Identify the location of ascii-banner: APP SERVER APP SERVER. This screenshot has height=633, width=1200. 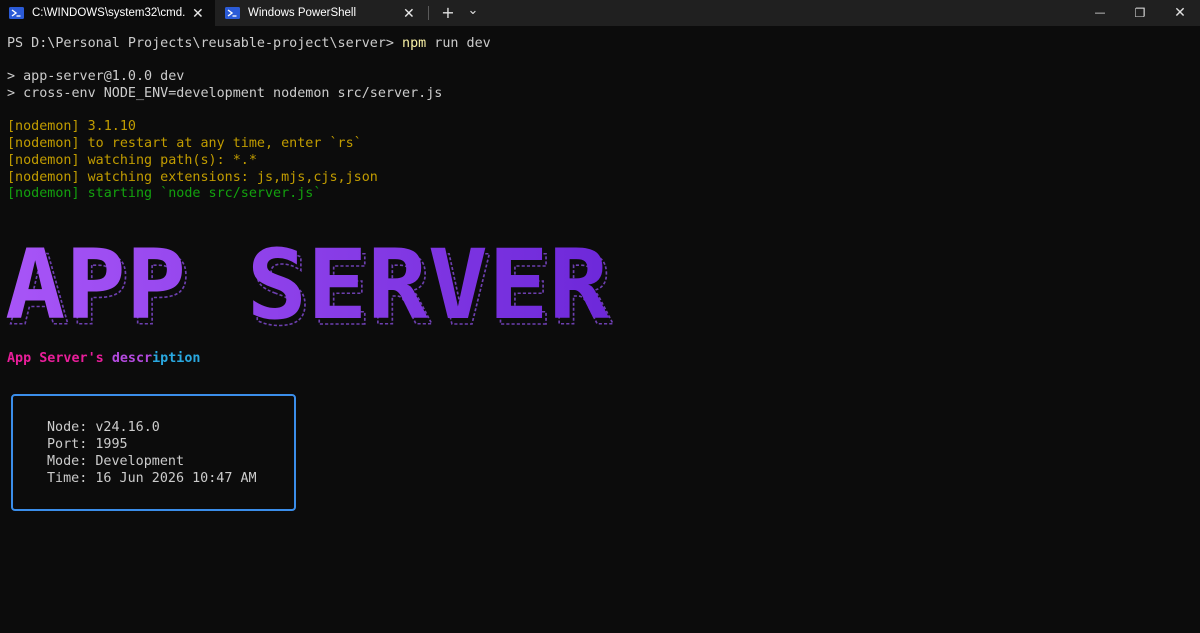
(309, 281).